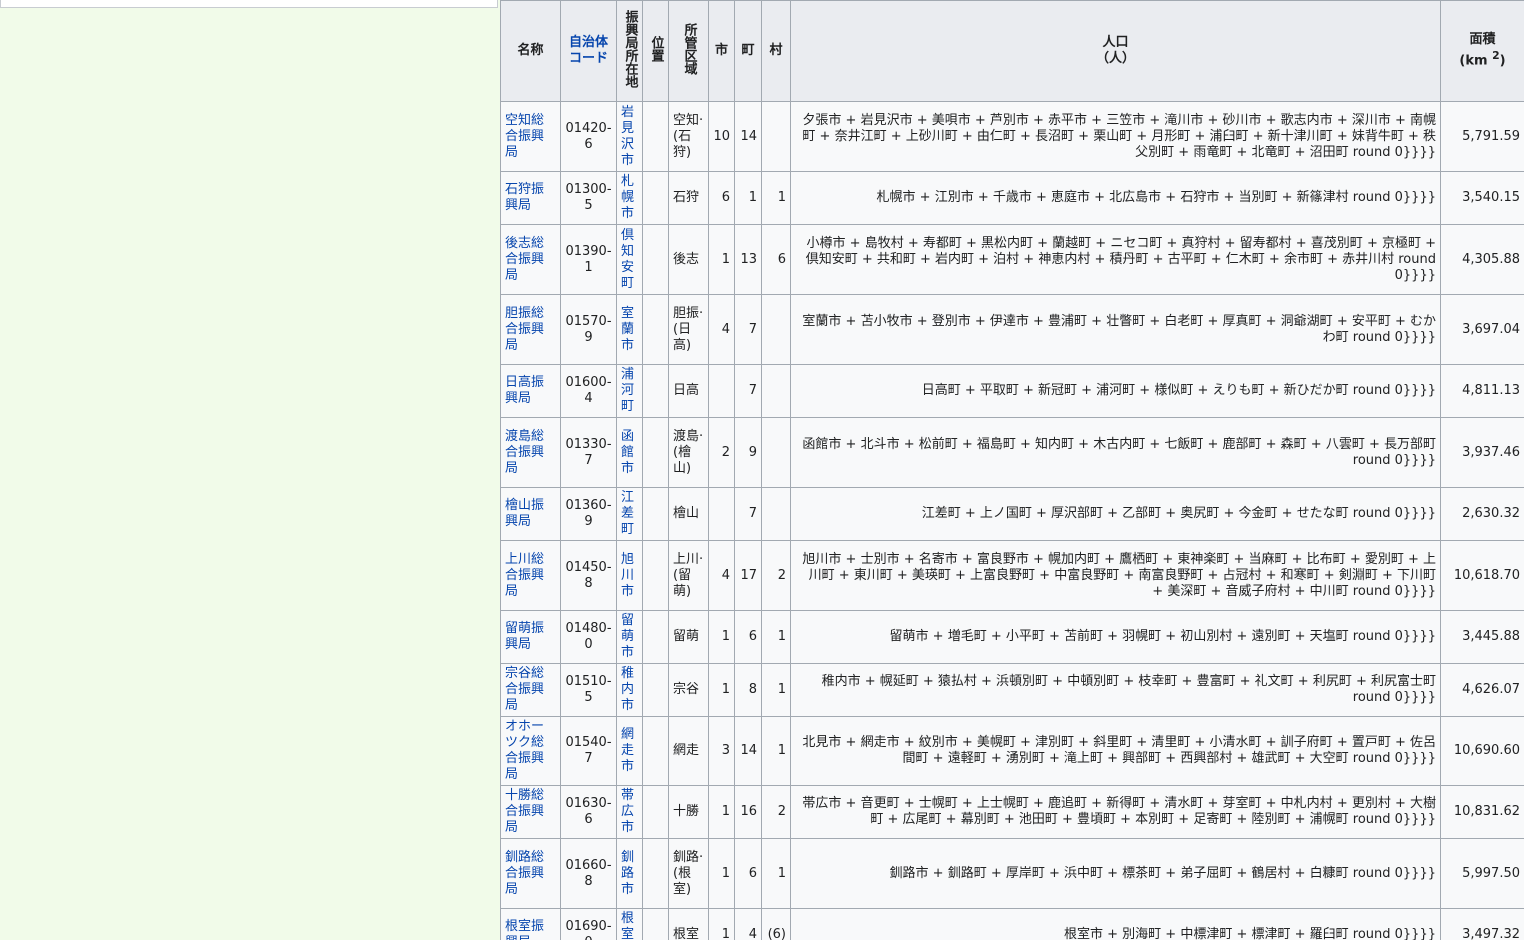  Describe the element at coordinates (748, 259) in the screenshot. I see `row-town-count: 13` at that location.